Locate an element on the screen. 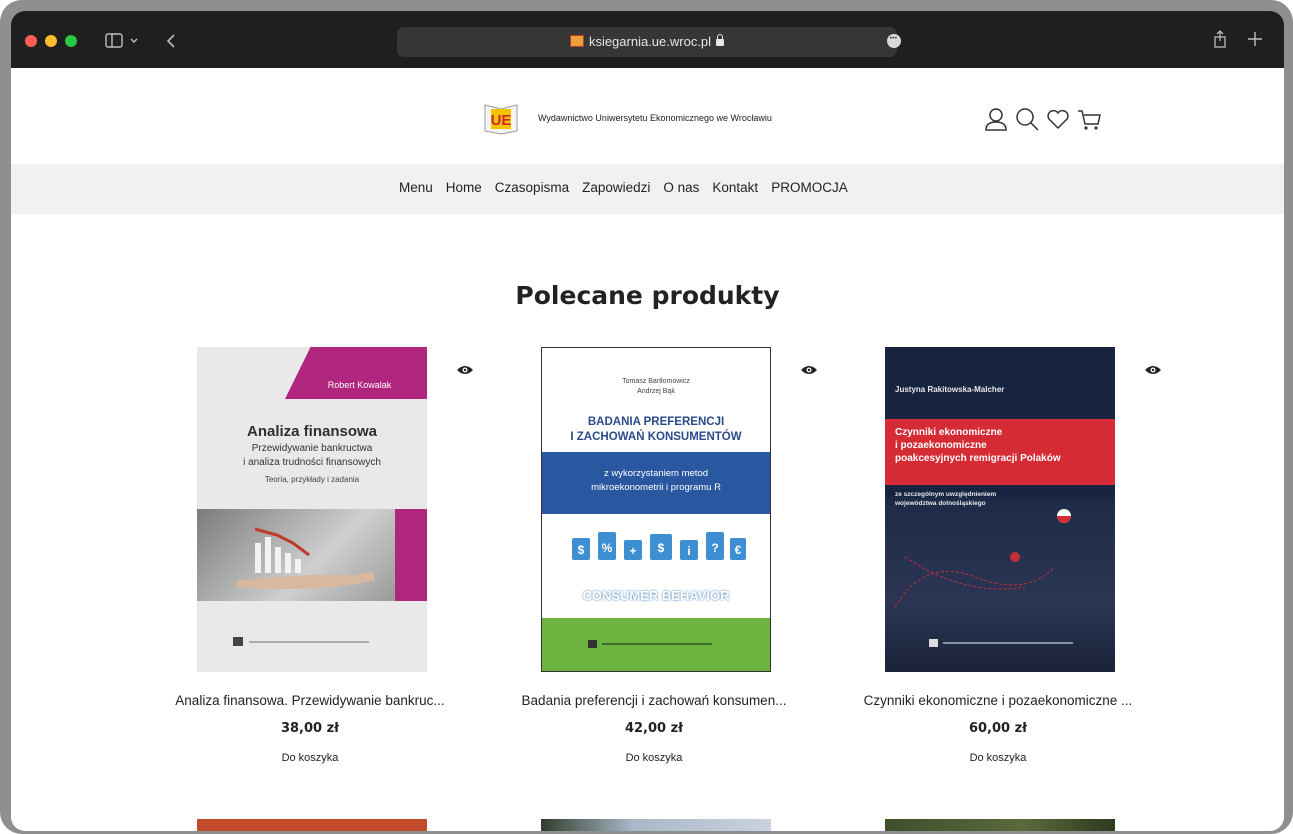  user-icon is located at coordinates (996, 119).